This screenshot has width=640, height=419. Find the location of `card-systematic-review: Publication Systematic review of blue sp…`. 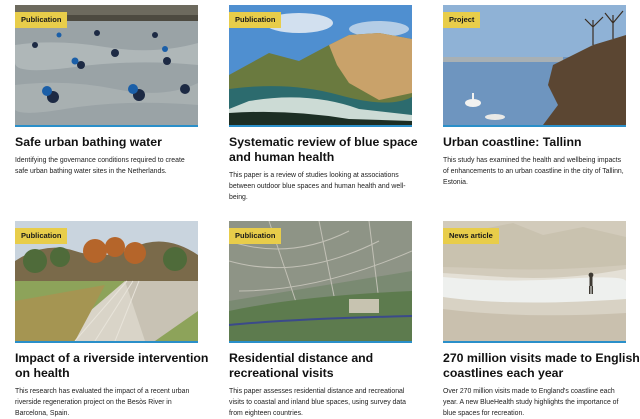

card-systematic-review: Publication Systematic review of blue sp… is located at coordinates (323, 104).